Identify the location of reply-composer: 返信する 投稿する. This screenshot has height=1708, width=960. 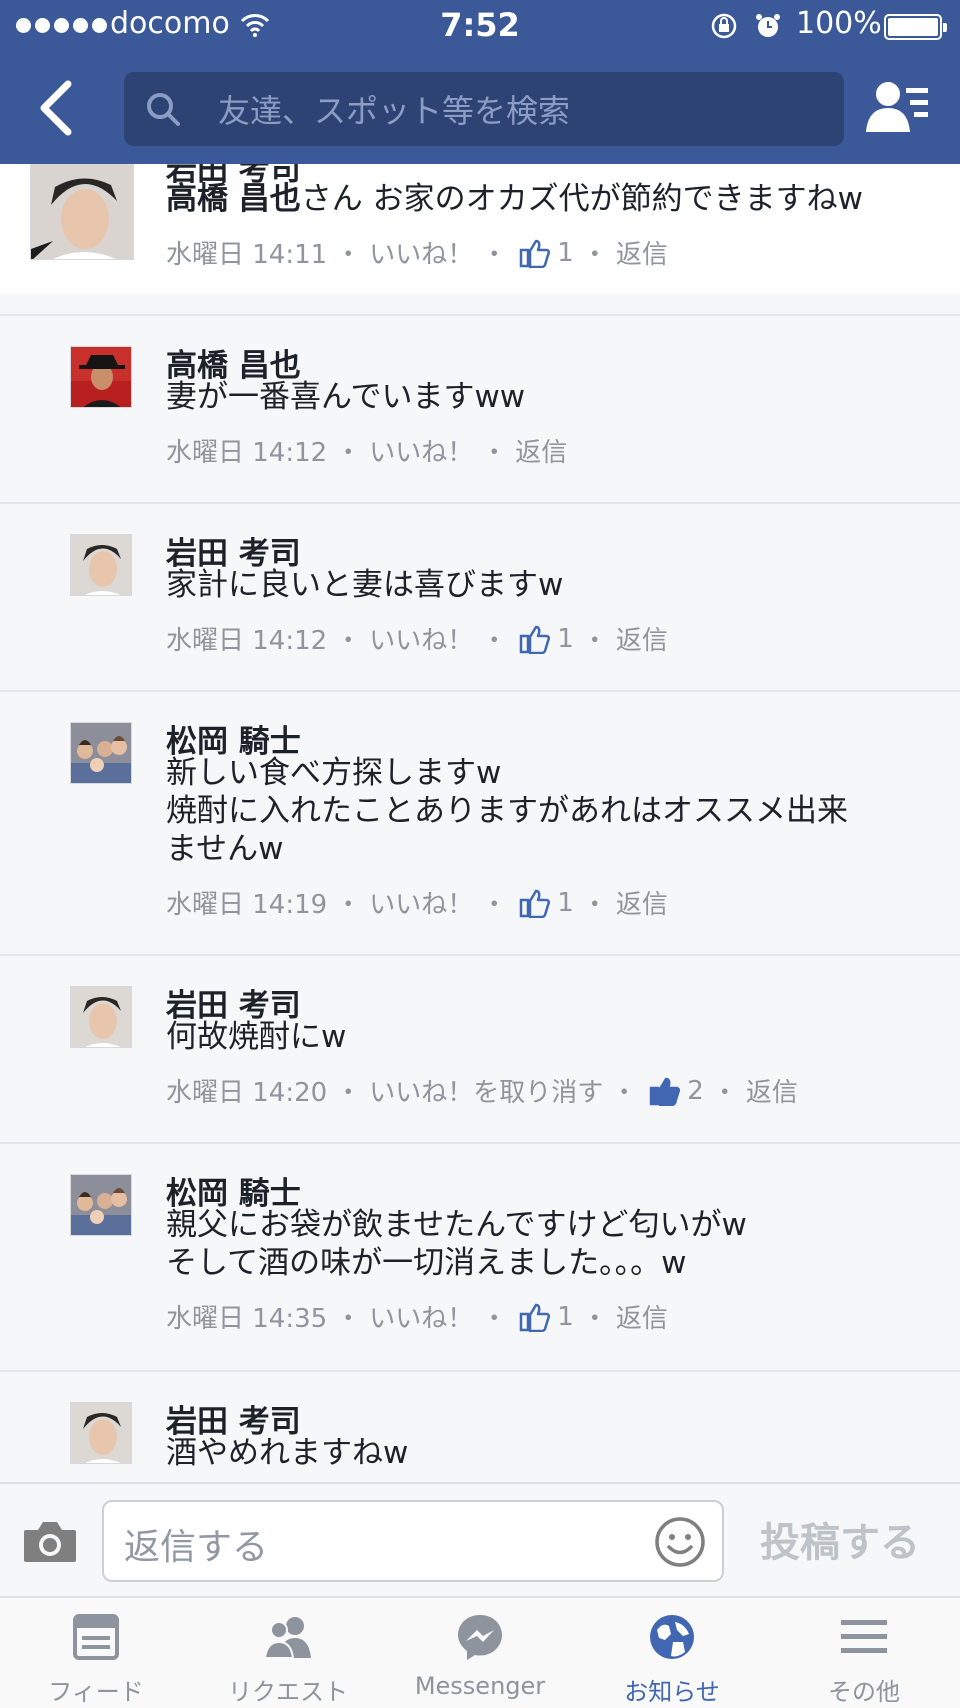
(480, 1539).